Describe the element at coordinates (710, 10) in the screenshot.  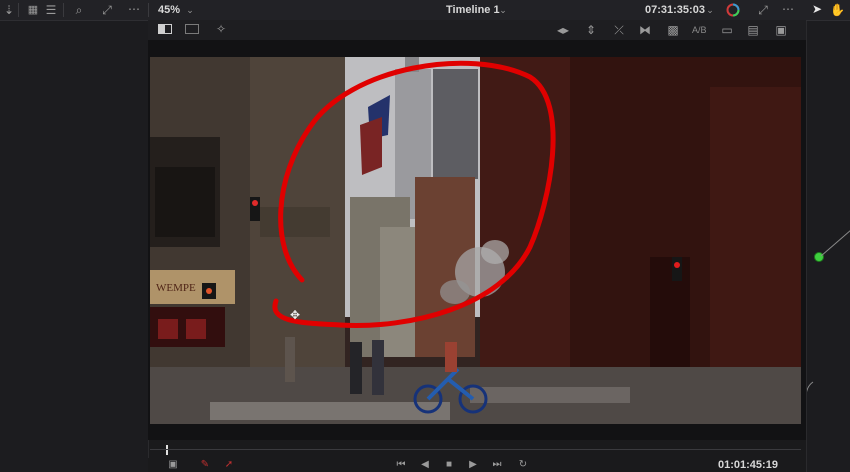
I see `timecode-dropdown-icon: ⌄` at that location.